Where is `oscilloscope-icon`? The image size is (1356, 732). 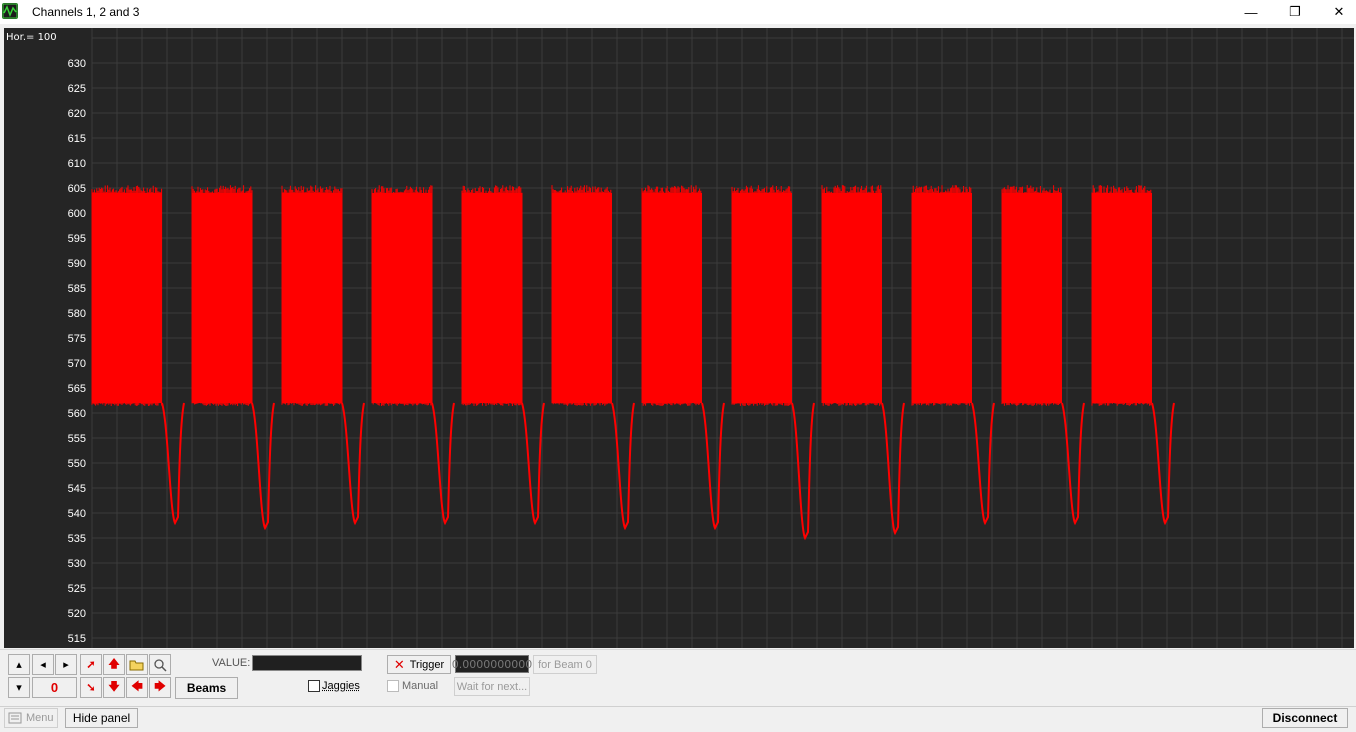
oscilloscope-icon is located at coordinates (10, 11).